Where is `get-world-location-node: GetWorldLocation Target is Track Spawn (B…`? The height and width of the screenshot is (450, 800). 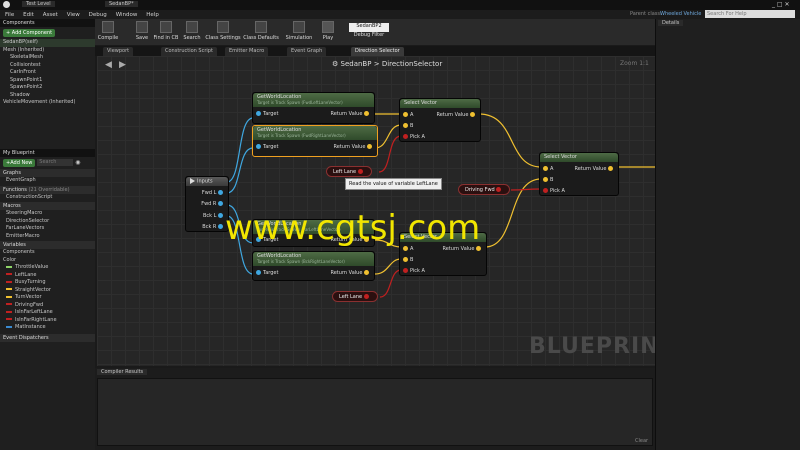
get-world-location-node: GetWorldLocation Target is Track Spawn (B… is located at coordinates (313, 266).